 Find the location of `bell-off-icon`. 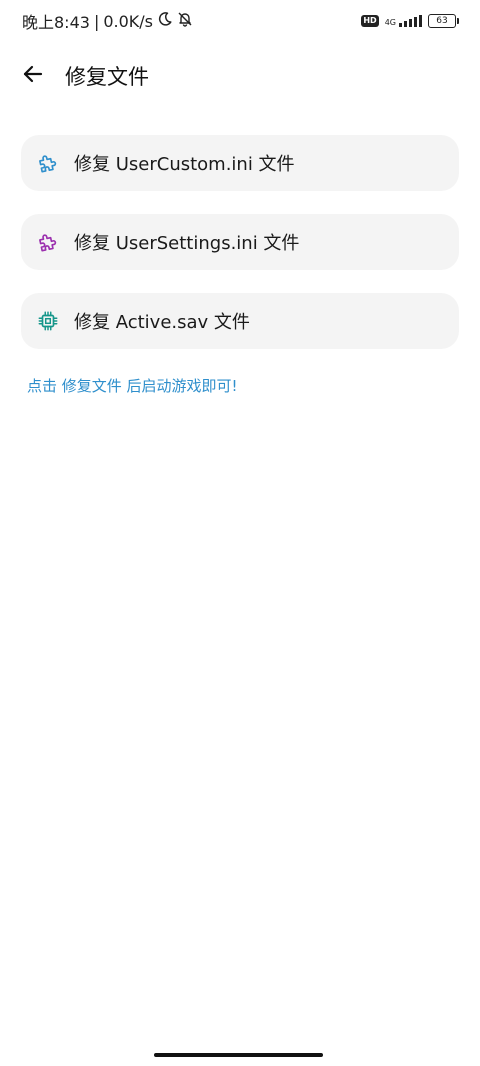

bell-off-icon is located at coordinates (185, 21).